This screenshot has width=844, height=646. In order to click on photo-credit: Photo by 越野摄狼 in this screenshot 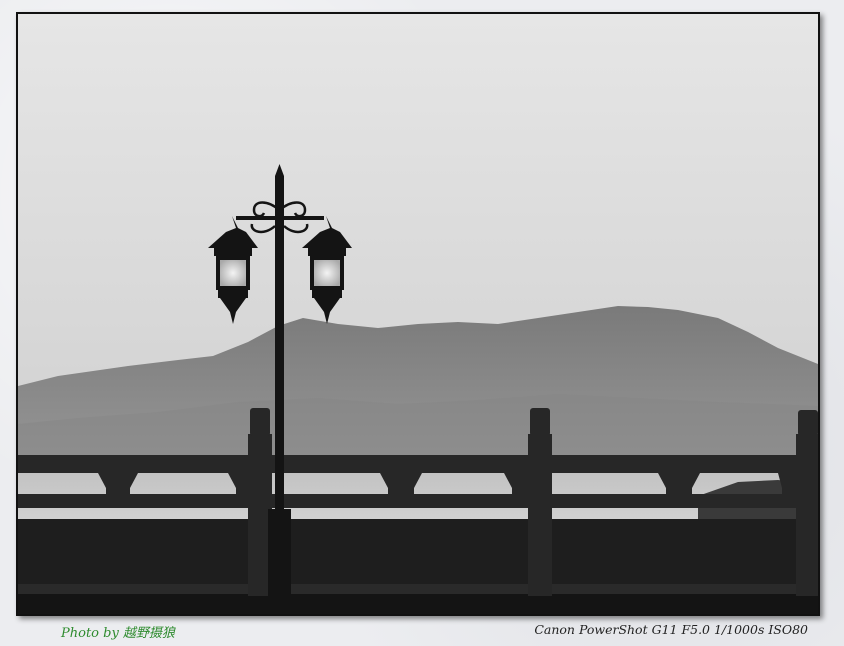, I will do `click(118, 633)`.